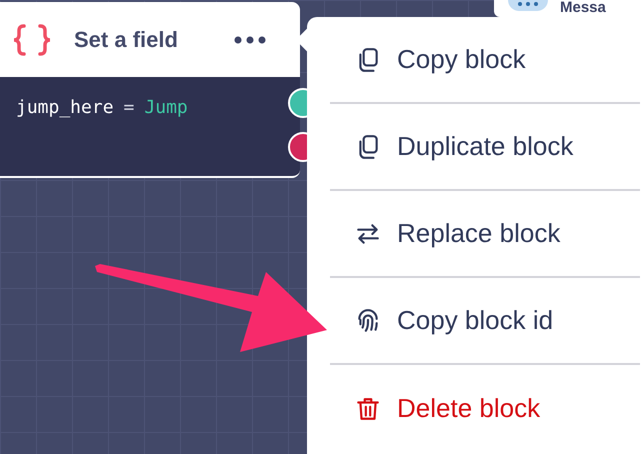 The height and width of the screenshot is (454, 644). Describe the element at coordinates (166, 107) in the screenshot. I see `field-value: Jump` at that location.